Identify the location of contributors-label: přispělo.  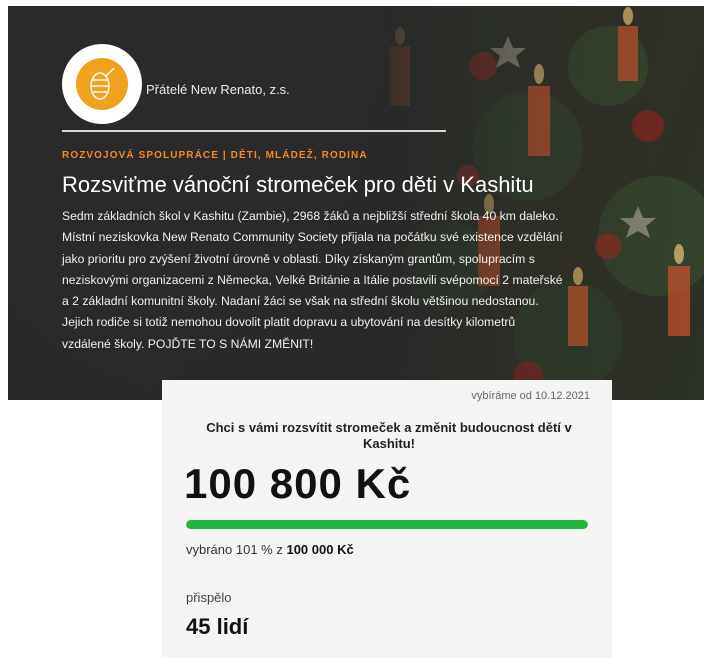
(209, 597).